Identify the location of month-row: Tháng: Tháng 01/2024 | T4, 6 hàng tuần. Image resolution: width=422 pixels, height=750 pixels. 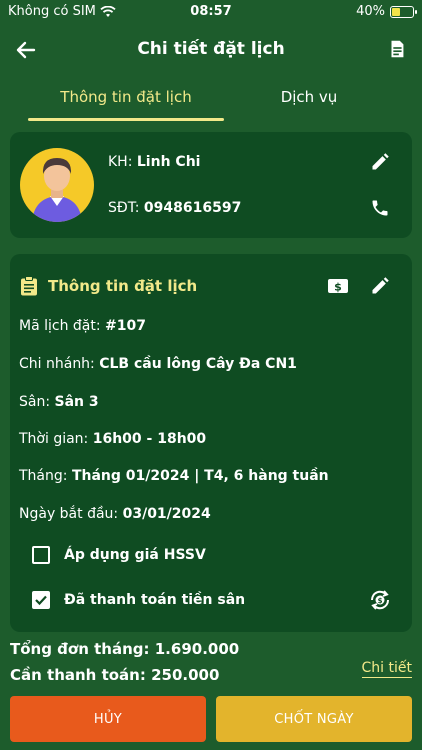
(174, 476).